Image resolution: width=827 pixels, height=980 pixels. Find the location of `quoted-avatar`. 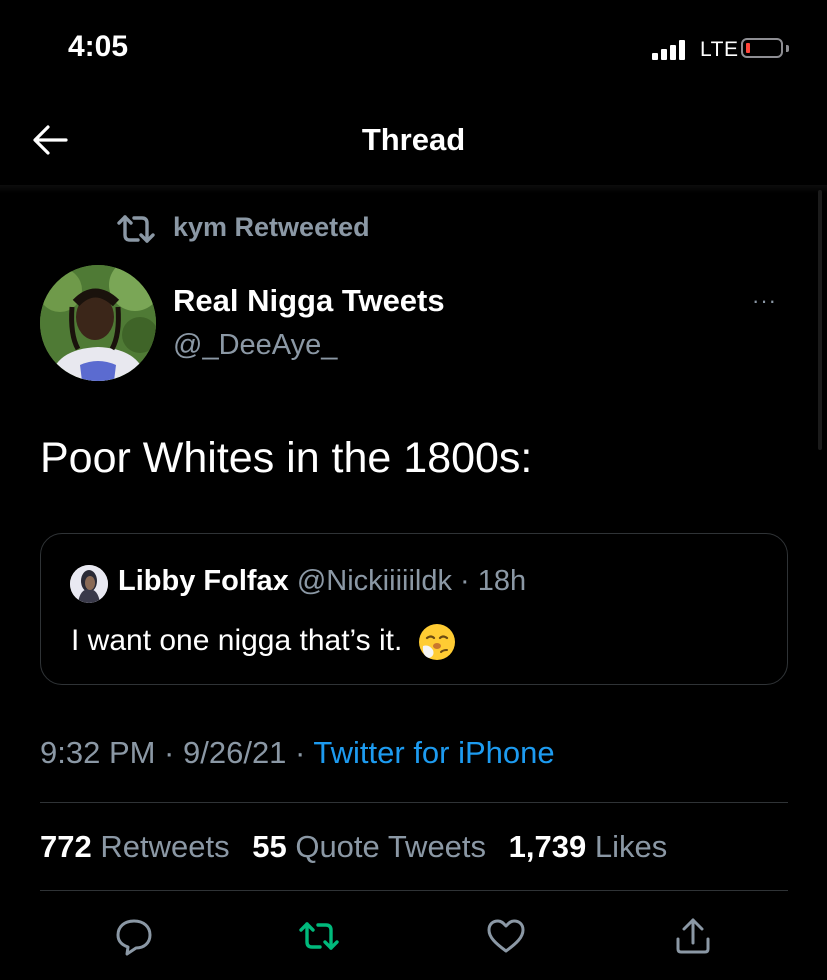

quoted-avatar is located at coordinates (89, 584).